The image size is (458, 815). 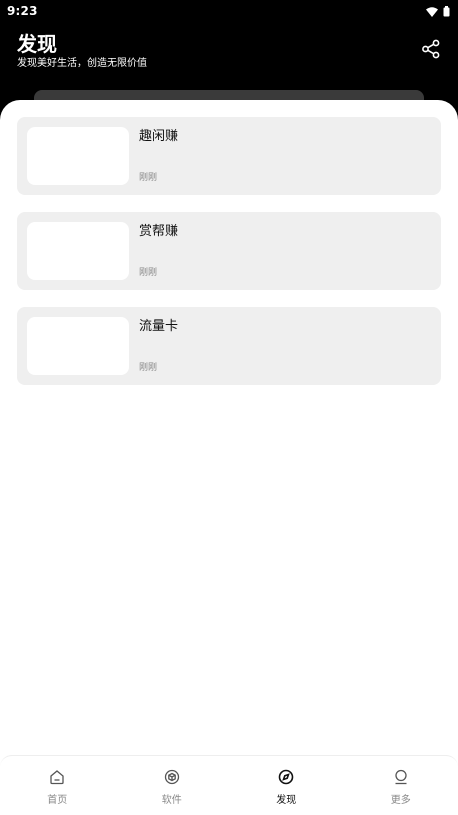 I want to click on card-title: 赏帮赚, so click(x=159, y=231).